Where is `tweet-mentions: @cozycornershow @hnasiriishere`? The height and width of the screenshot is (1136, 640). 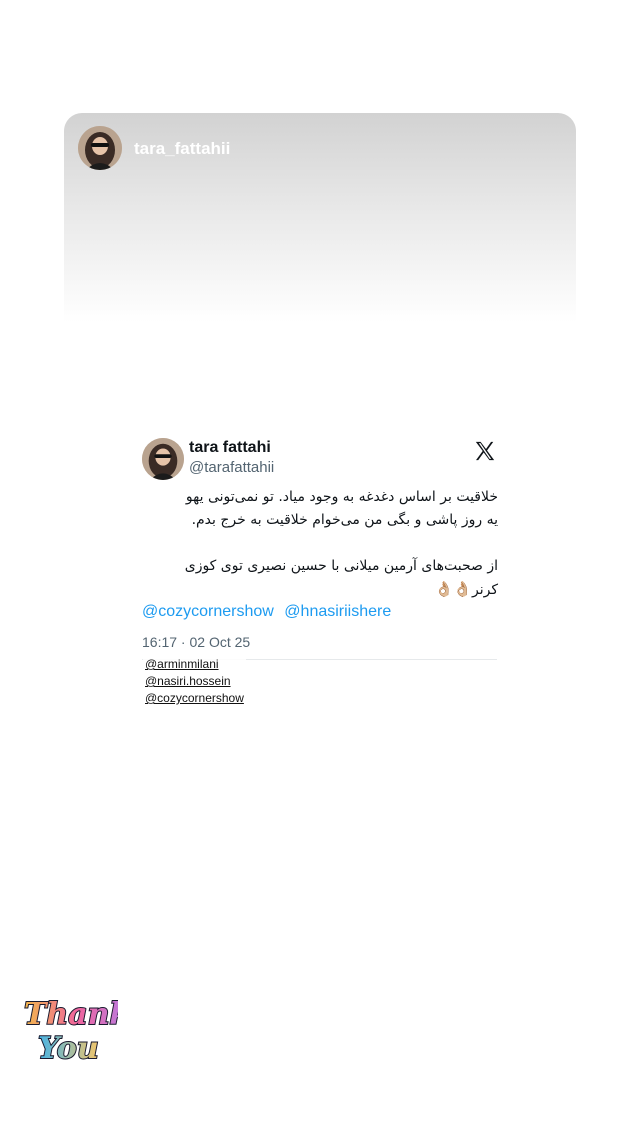 tweet-mentions: @cozycornershow @hnasiriishere is located at coordinates (269, 612).